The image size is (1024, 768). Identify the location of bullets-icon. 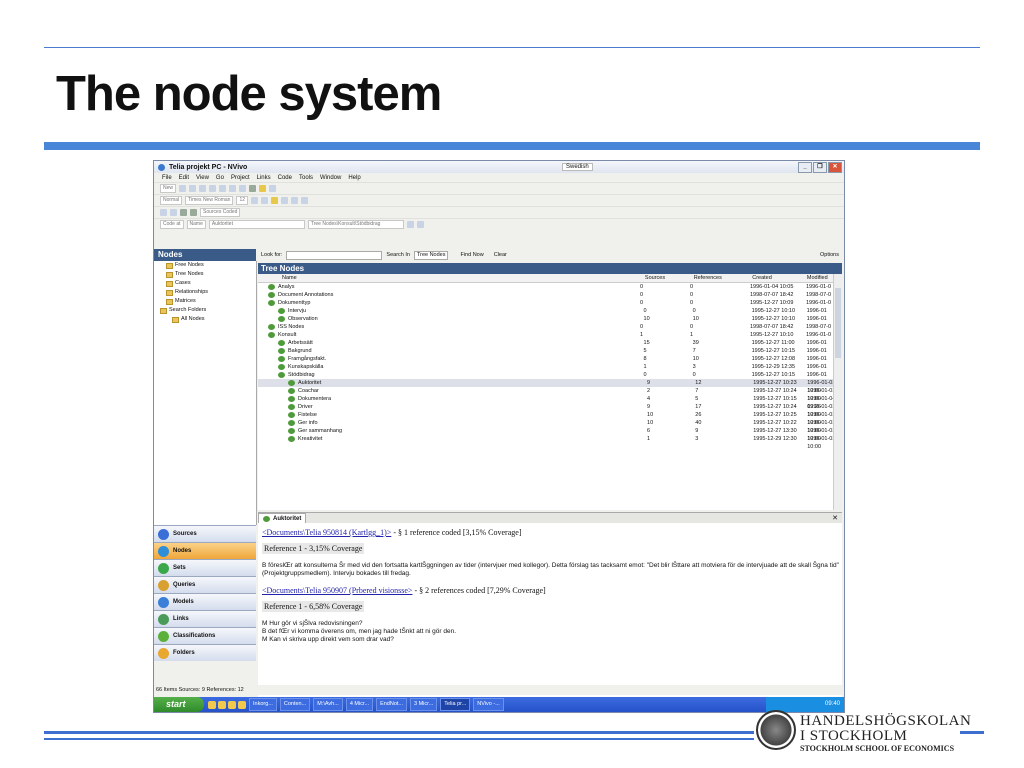
(305, 200).